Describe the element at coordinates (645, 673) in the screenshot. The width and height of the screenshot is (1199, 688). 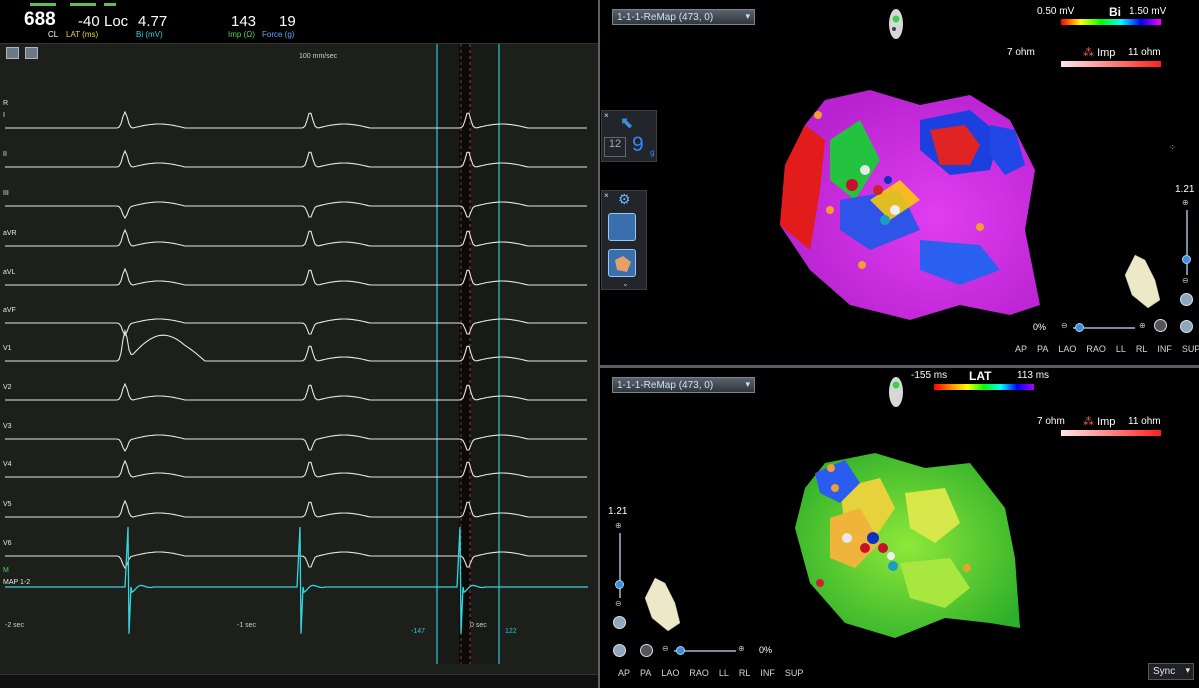
I see `view-pa-bottom: PA` at that location.